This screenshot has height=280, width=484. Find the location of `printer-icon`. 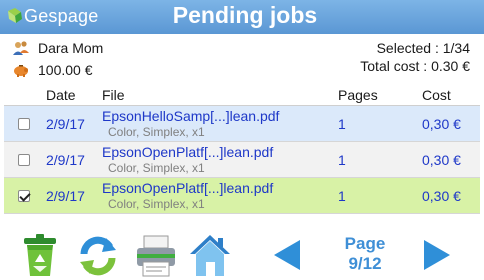

printer-icon is located at coordinates (156, 256).